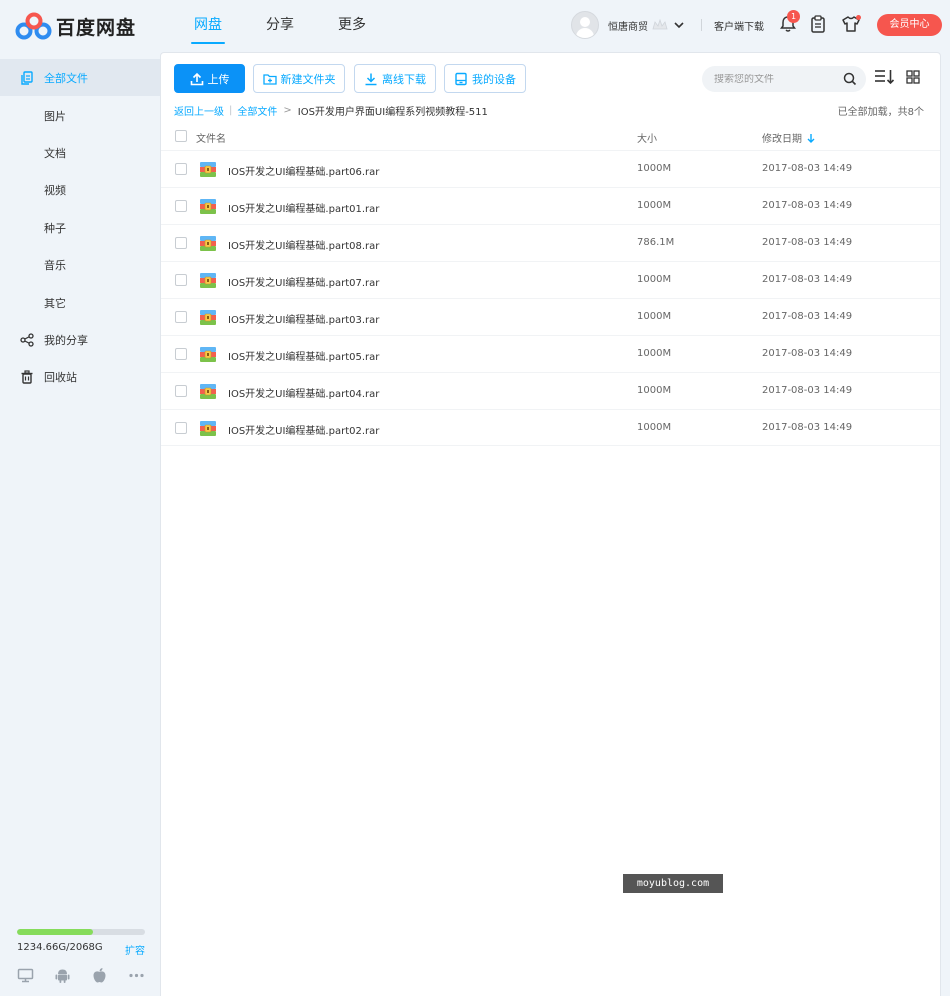 This screenshot has height=996, width=950. What do you see at coordinates (352, 26) in the screenshot?
I see `nav-more: 更多` at bounding box center [352, 26].